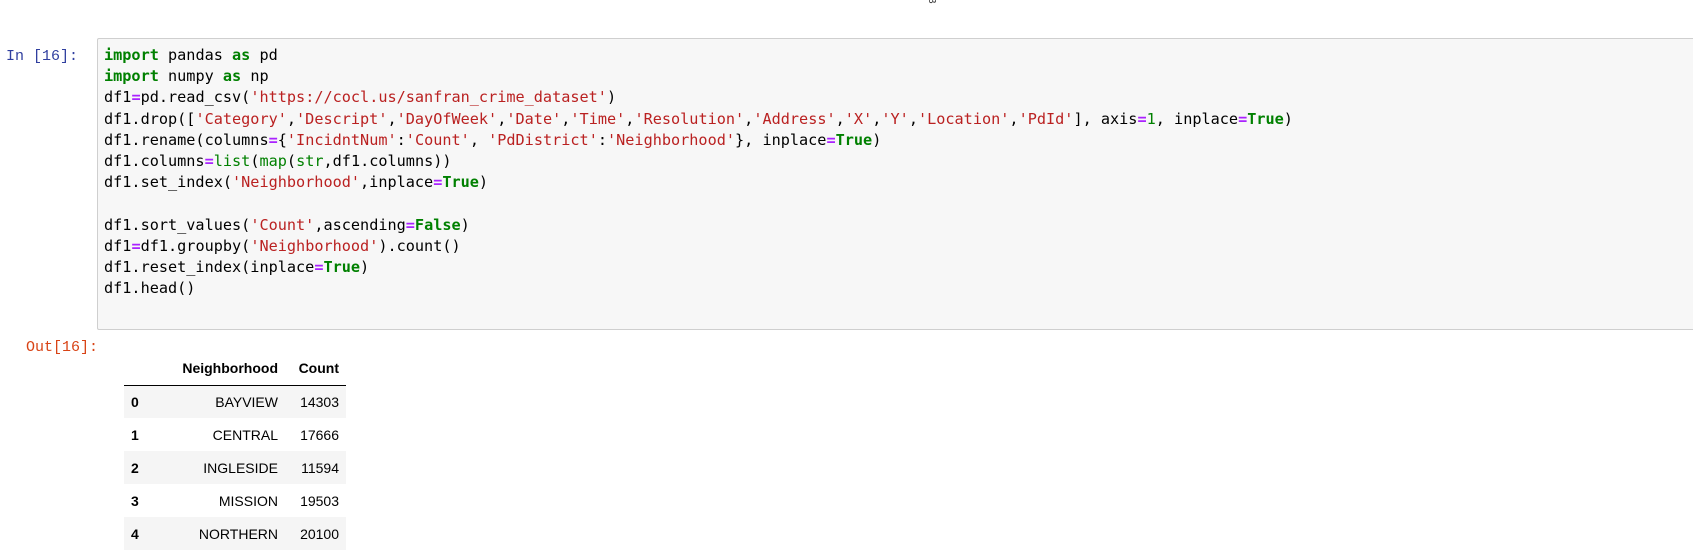  Describe the element at coordinates (248, 500) in the screenshot. I see `neighborhood-cell: MISSION` at that location.